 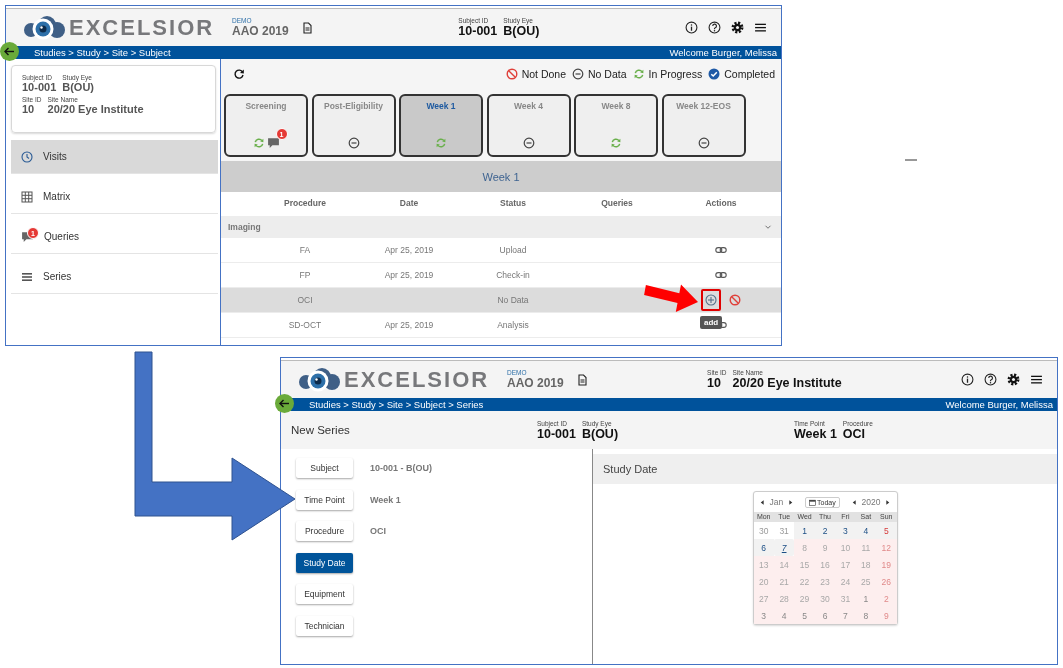 I want to click on table-cell-text: Check-in, so click(x=513, y=275).